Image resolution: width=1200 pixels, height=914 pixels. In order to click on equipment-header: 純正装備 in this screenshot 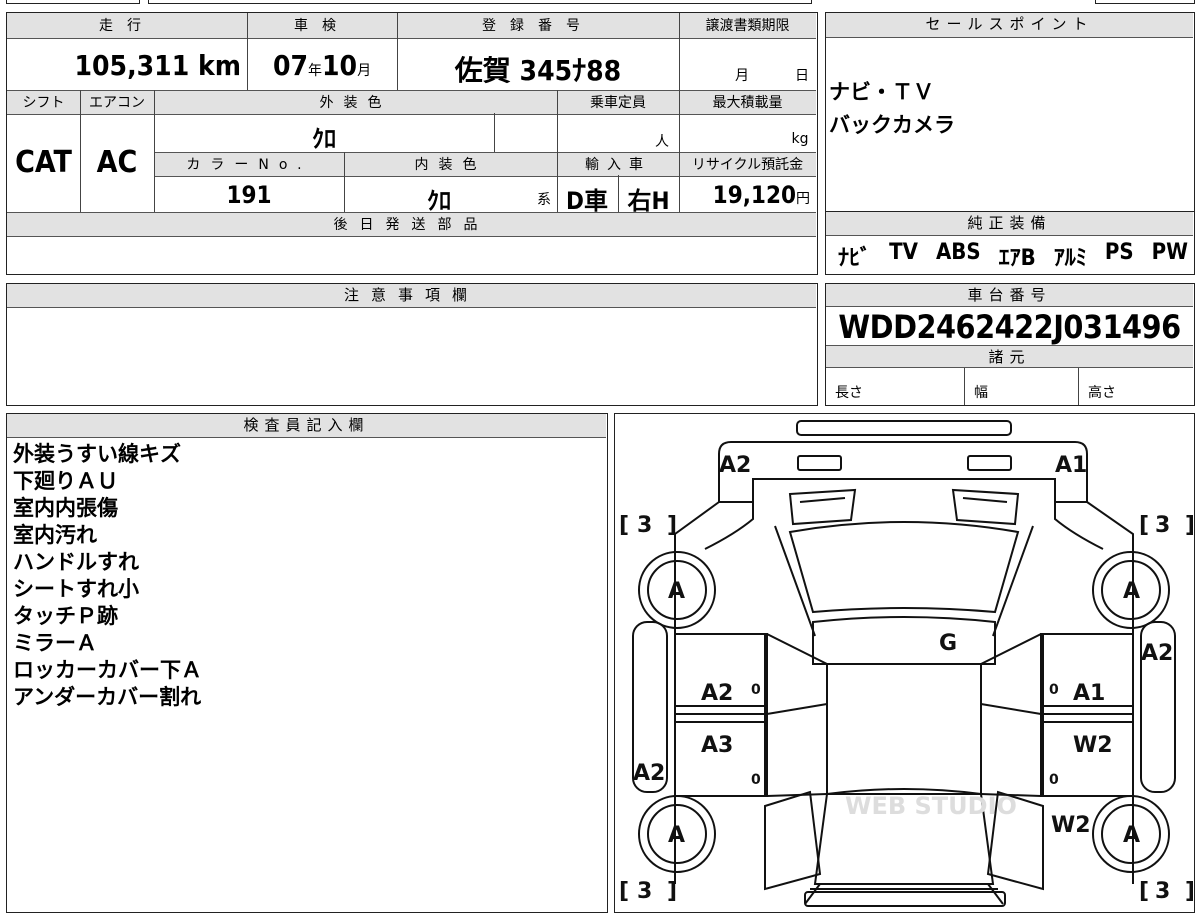, I will do `click(1009, 224)`.